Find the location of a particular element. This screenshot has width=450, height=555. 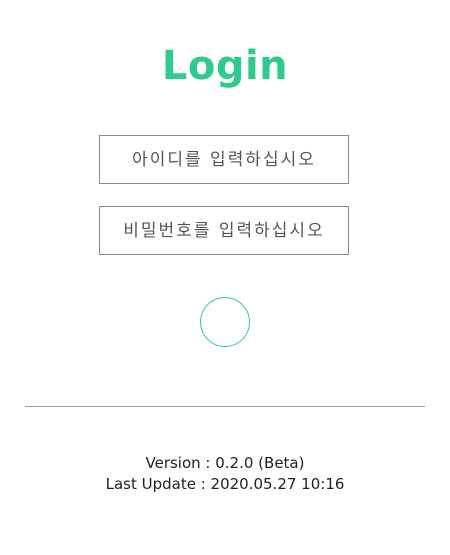

divider is located at coordinates (225, 406).